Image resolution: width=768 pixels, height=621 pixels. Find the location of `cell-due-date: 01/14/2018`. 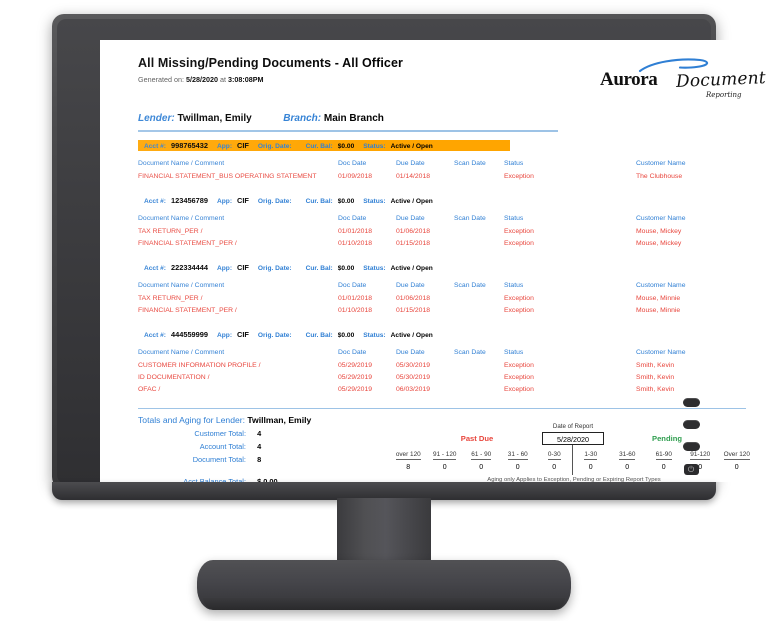

cell-due-date: 01/14/2018 is located at coordinates (413, 176).